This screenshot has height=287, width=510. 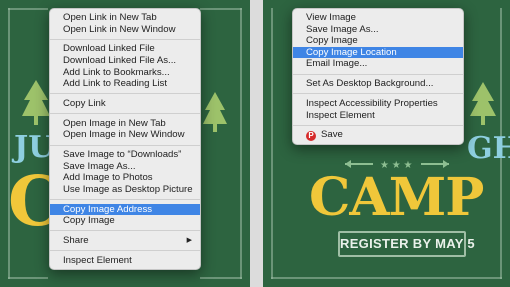 What do you see at coordinates (119, 29) in the screenshot?
I see `menu-item-label: Open Link in New Window` at bounding box center [119, 29].